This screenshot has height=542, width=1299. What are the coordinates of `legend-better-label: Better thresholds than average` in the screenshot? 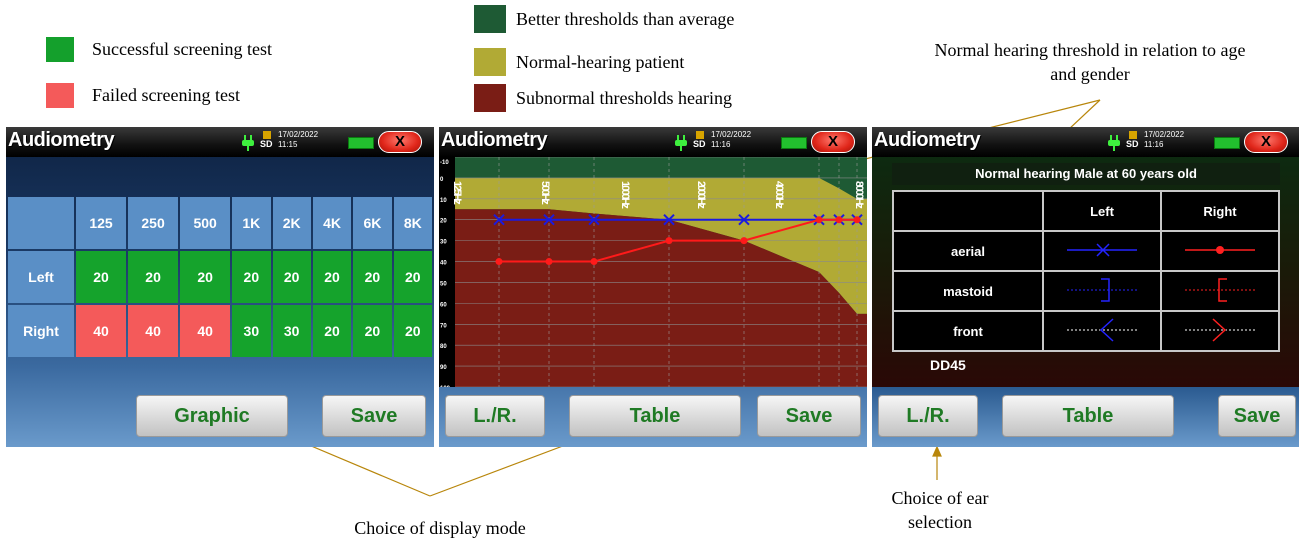 It's located at (625, 18).